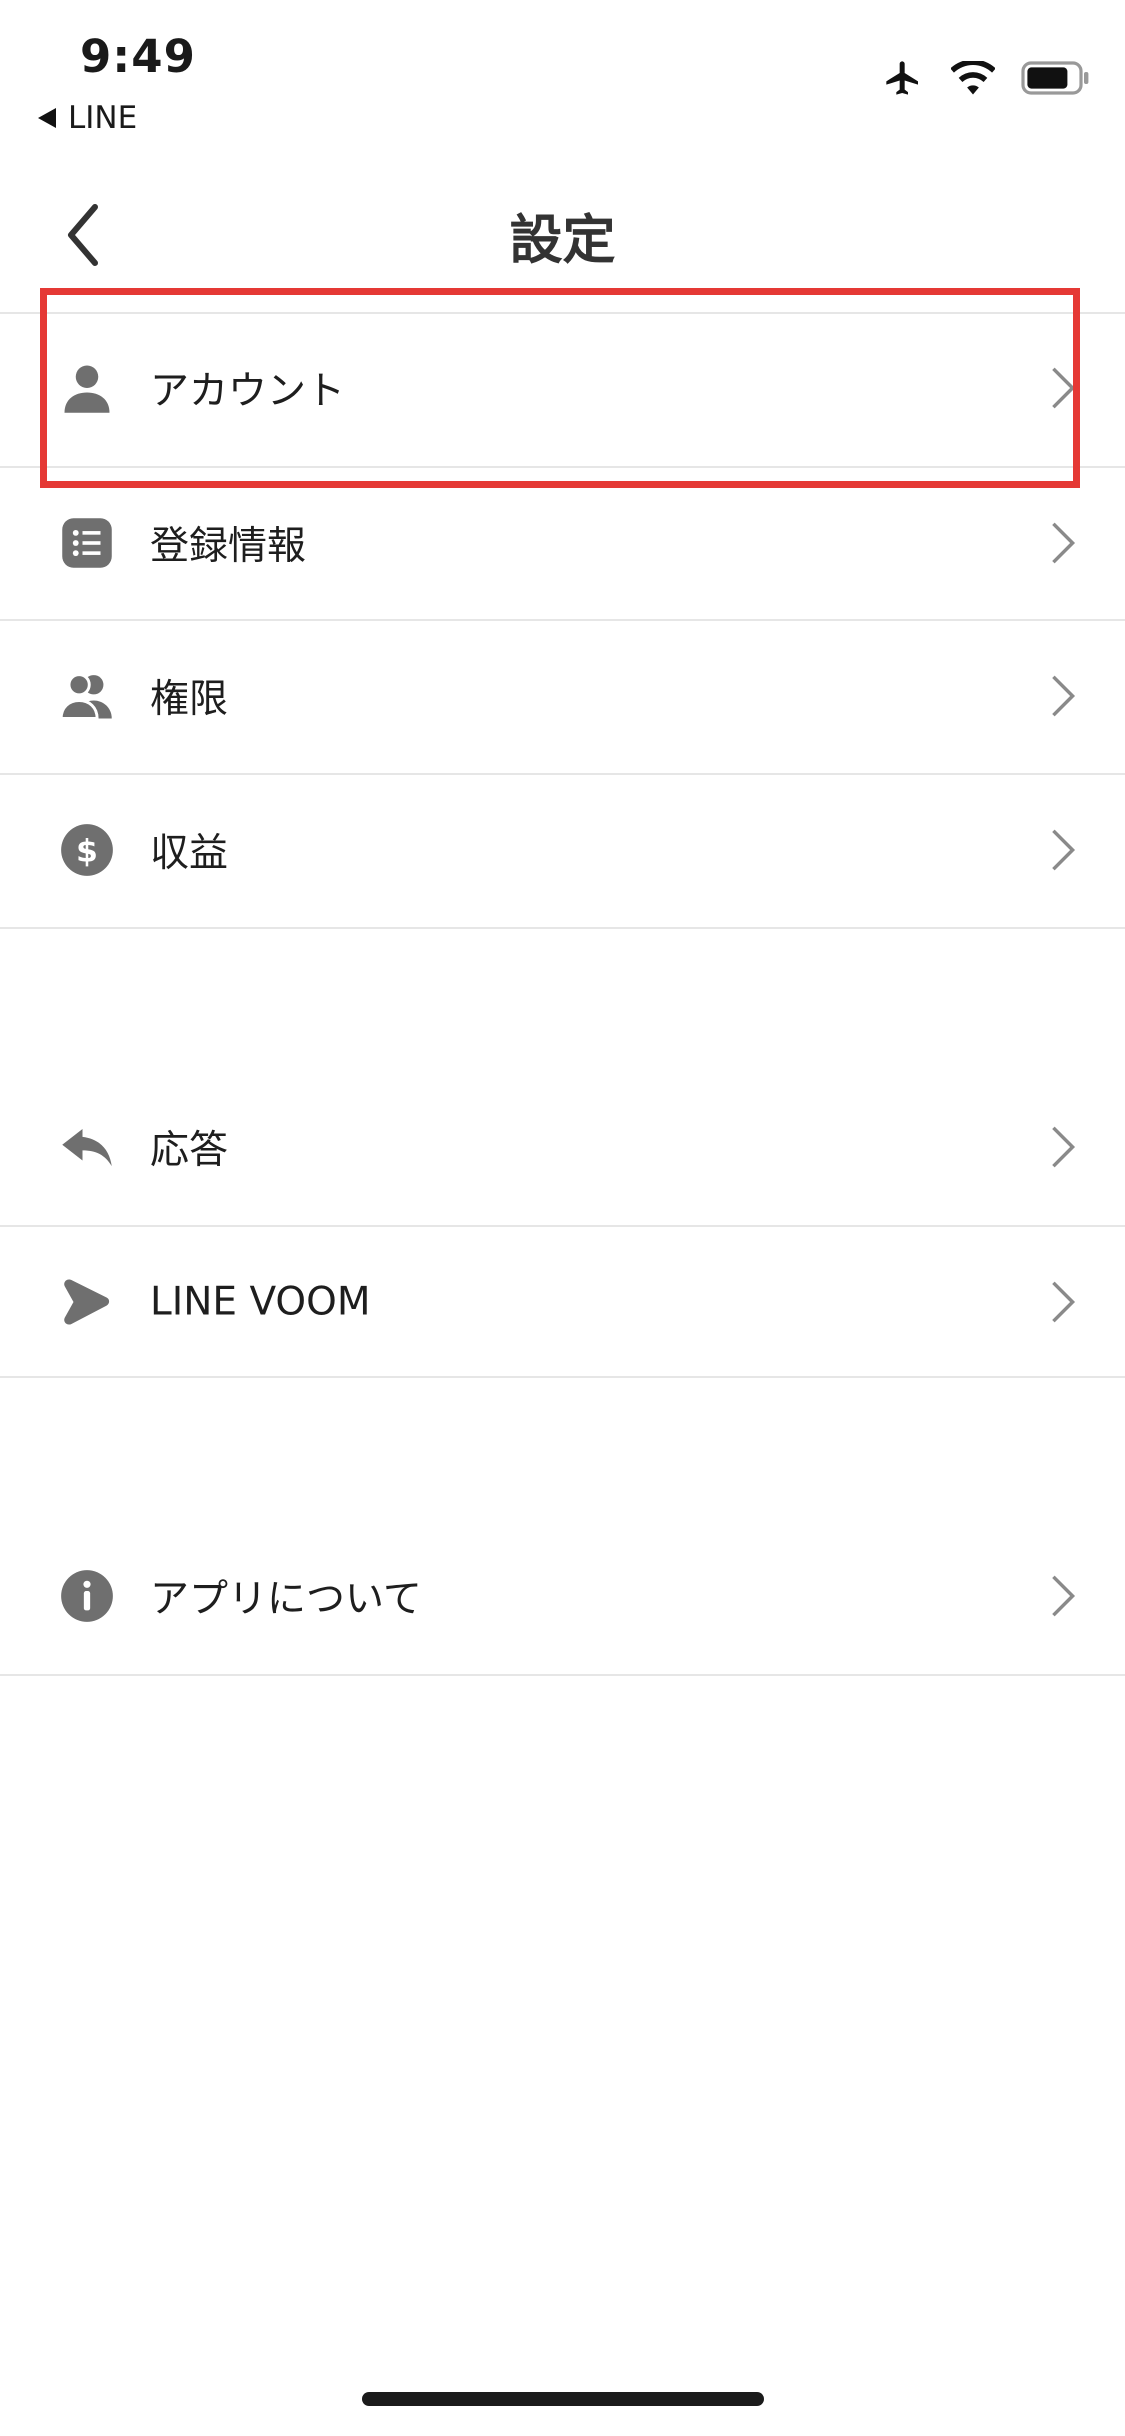 This screenshot has height=2436, width=1125. What do you see at coordinates (248, 391) in the screenshot?
I see `settings-row-label: アカウント` at bounding box center [248, 391].